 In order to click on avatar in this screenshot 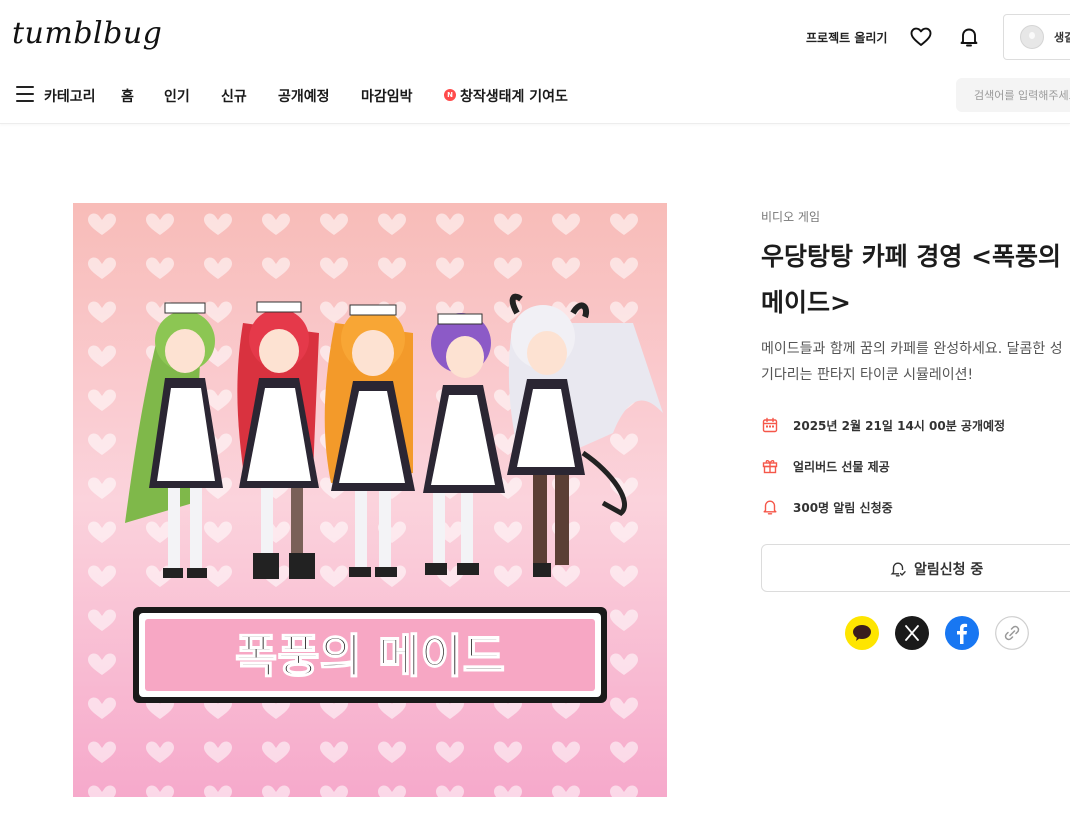, I will do `click(1032, 37)`.